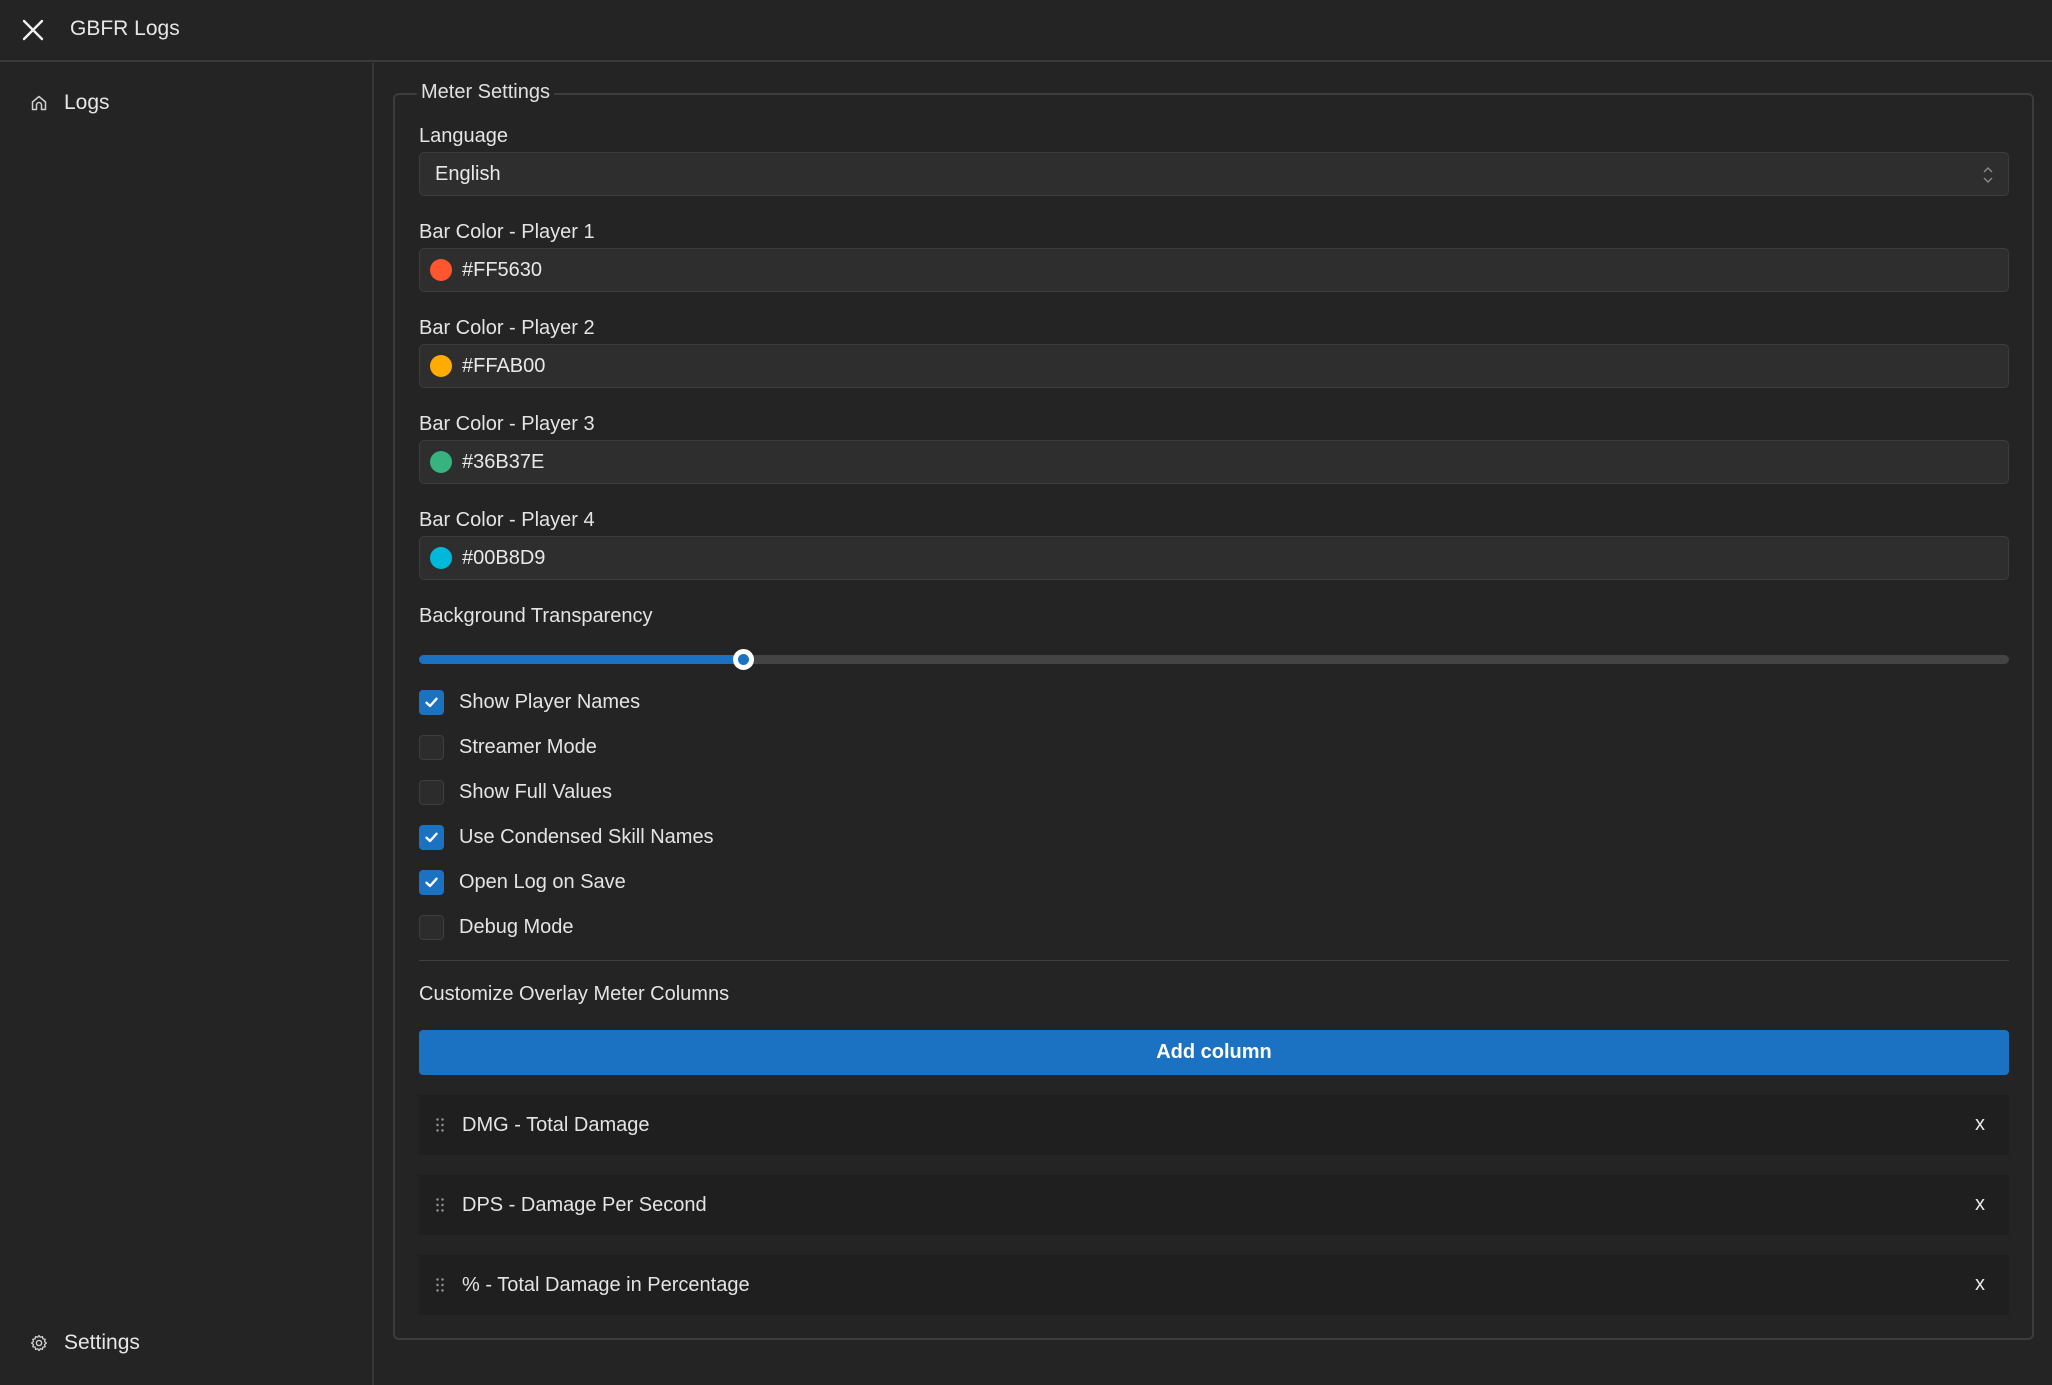 This screenshot has height=1385, width=2052. I want to click on column-label: DPS - Damage Per Second, so click(584, 1204).